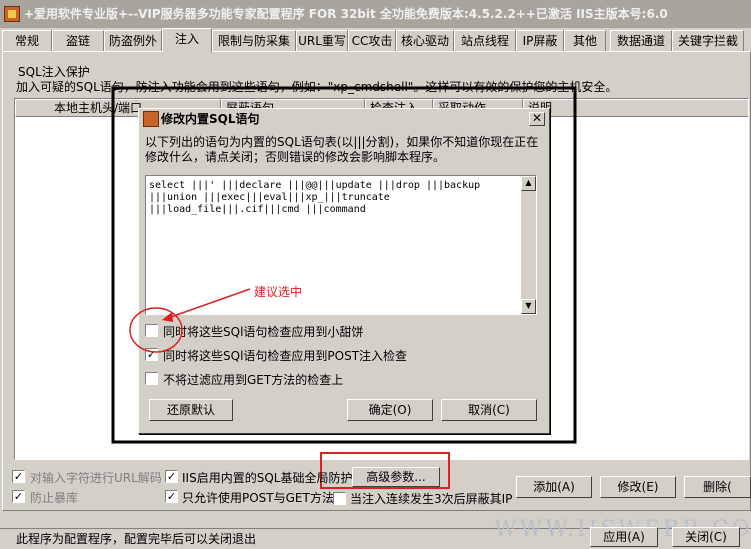  What do you see at coordinates (554, 487) in the screenshot?
I see `add-button: 添加(A)` at bounding box center [554, 487].